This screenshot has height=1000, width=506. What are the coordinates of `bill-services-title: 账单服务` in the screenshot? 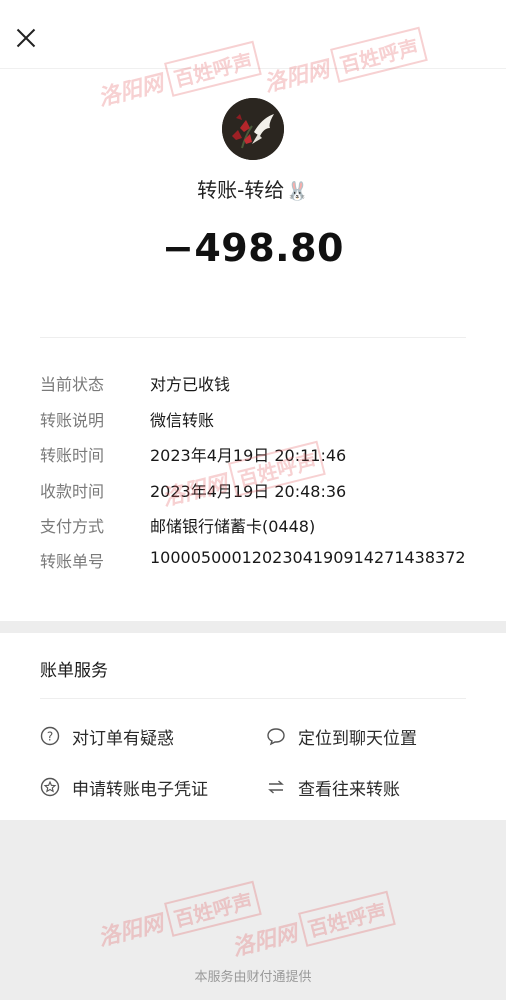 It's located at (74, 671).